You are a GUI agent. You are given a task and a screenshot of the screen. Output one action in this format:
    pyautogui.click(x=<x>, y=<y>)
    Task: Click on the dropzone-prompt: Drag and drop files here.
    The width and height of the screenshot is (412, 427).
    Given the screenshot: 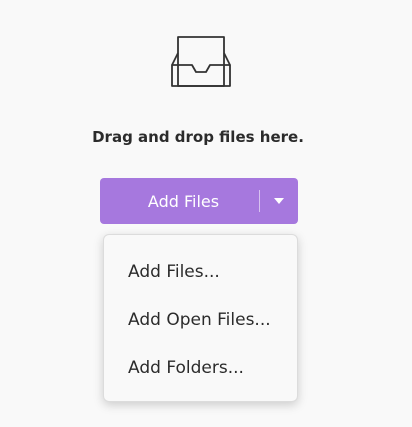 What is the action you would take?
    pyautogui.click(x=198, y=137)
    